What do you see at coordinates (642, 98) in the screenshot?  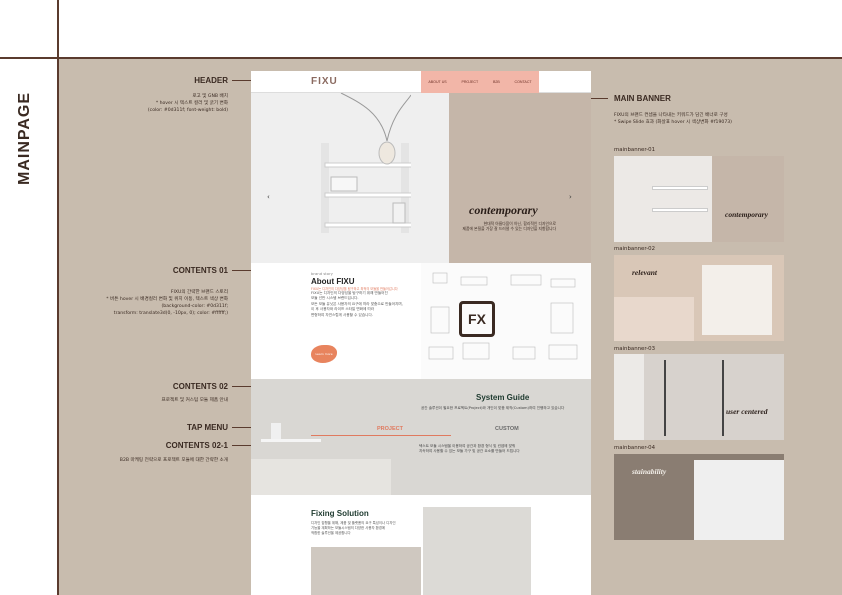 I see `mainbanner-annotation-label: MAIN BANNER` at bounding box center [642, 98].